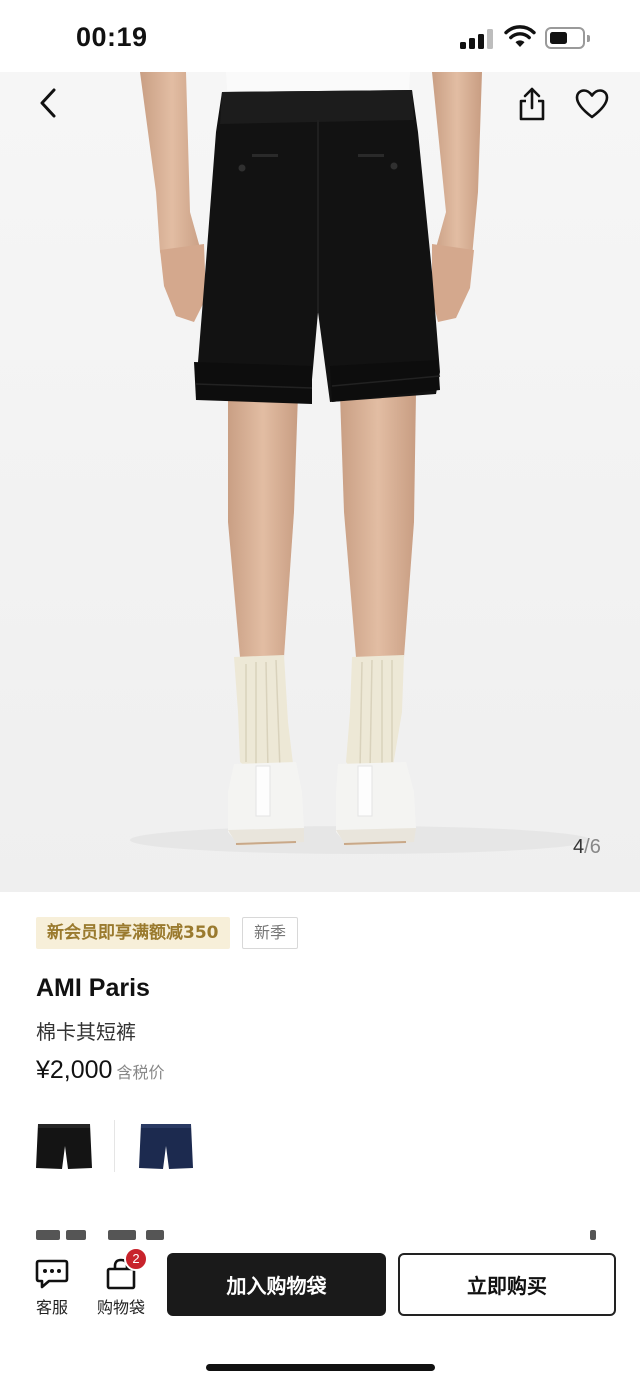  I want to click on heart-icon, so click(592, 104).